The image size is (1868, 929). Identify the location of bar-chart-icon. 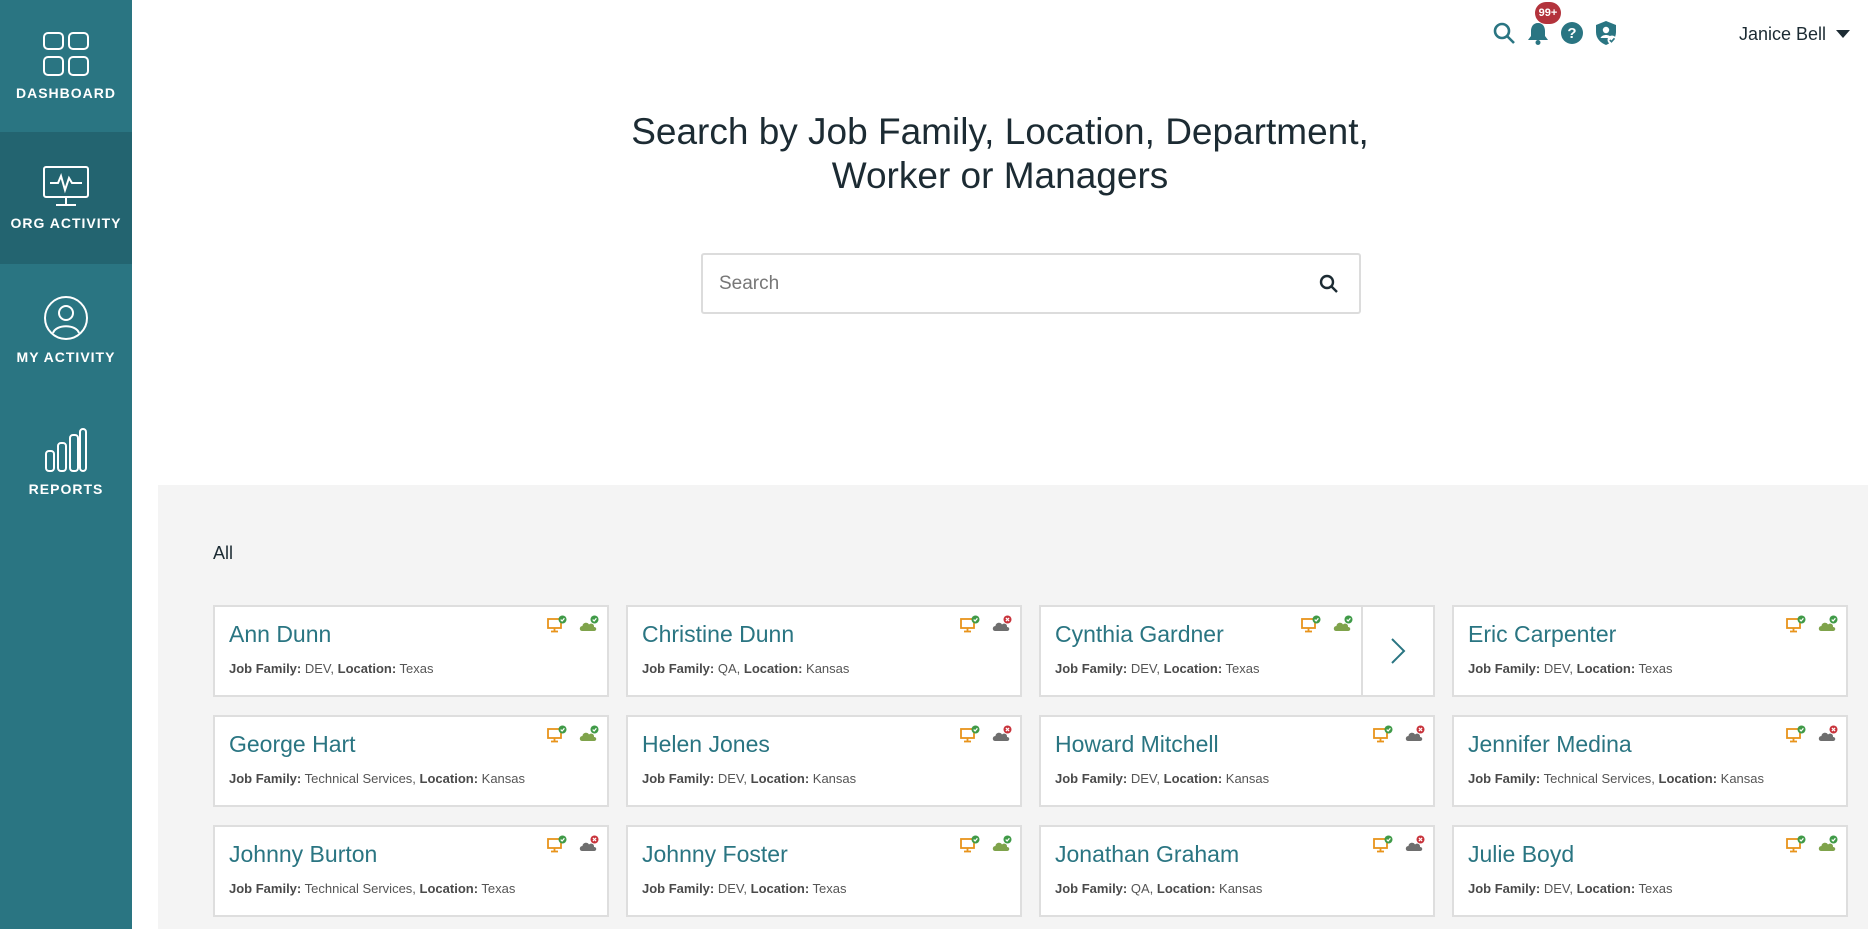
(66, 450).